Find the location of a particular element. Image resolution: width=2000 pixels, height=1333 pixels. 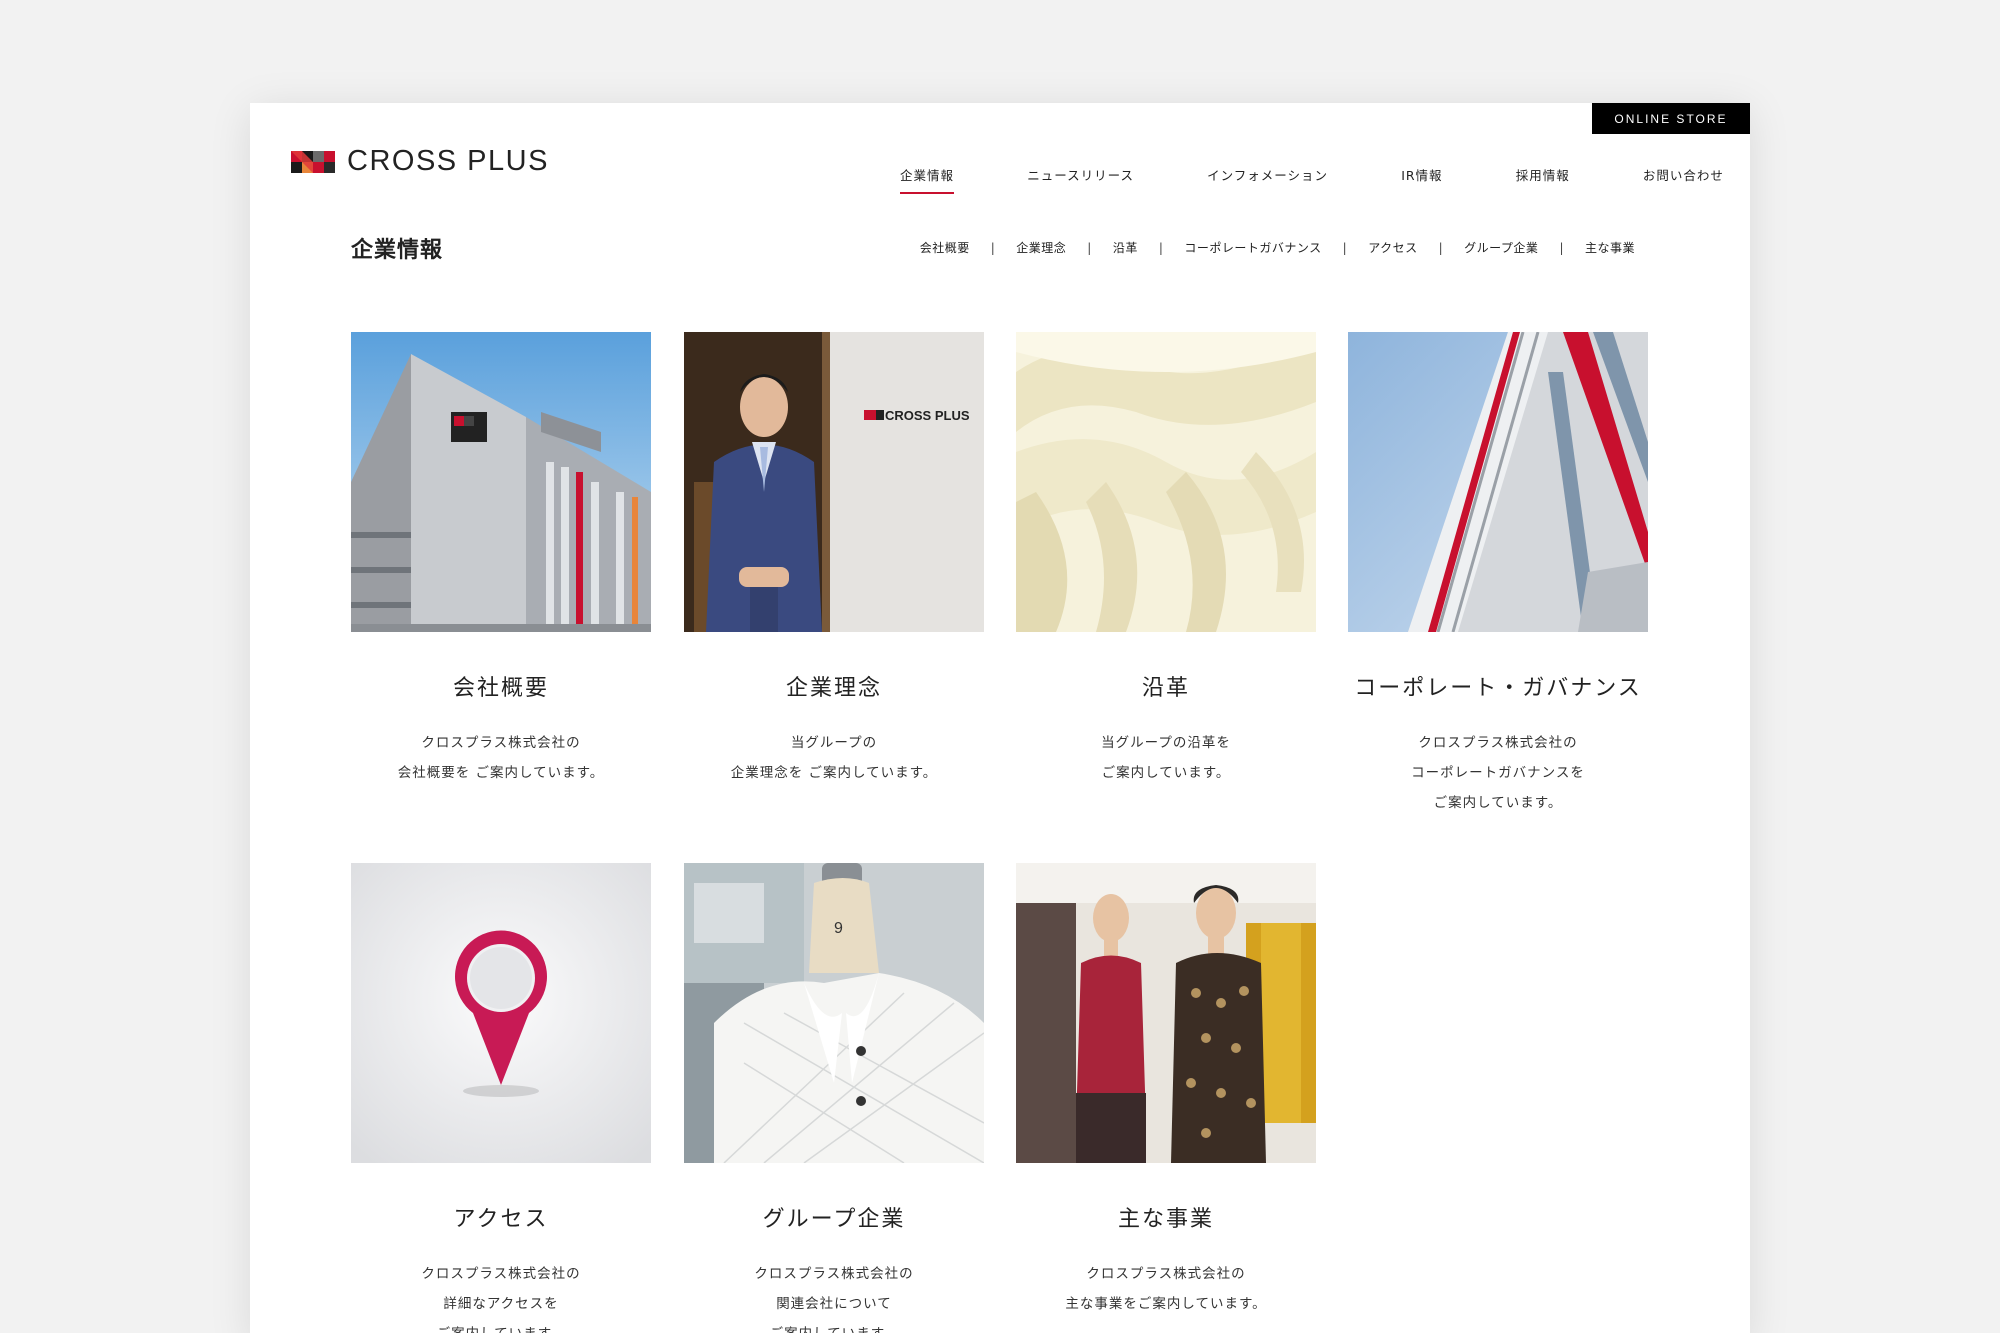

card-desc: クロスプラス株式会社の関連会社についてご案内しています。 is located at coordinates (834, 1299).